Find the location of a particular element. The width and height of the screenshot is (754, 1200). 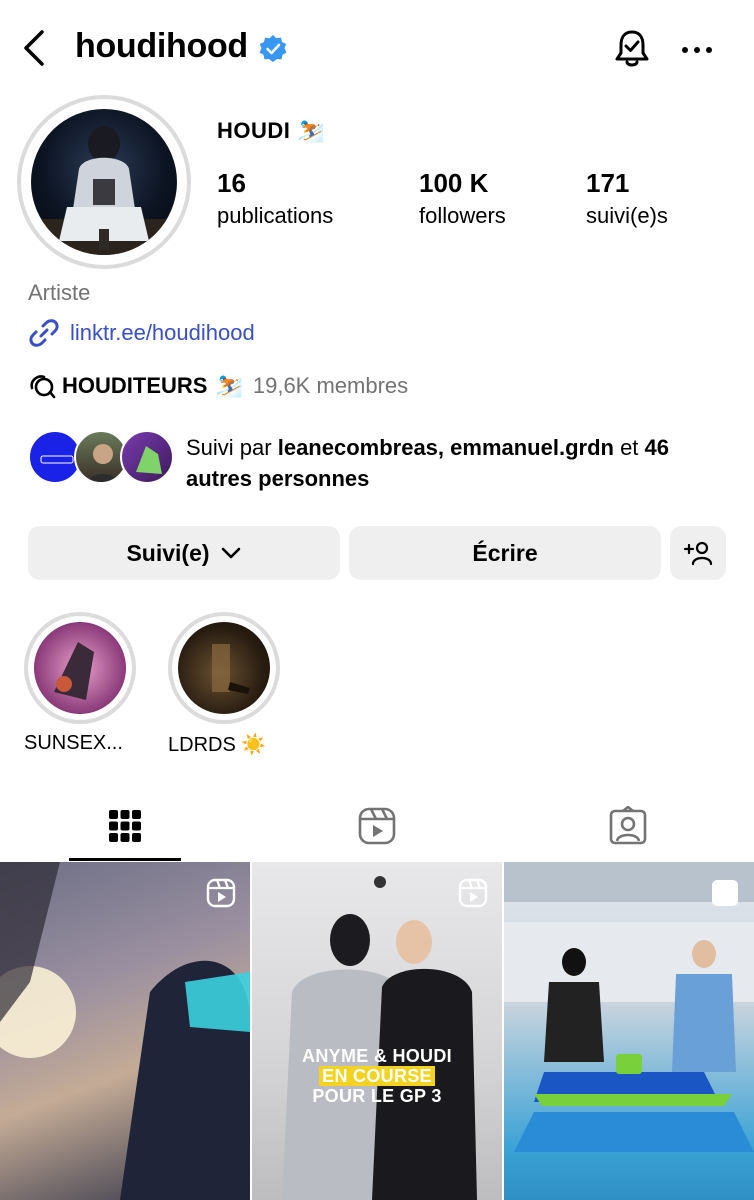

bell-check-icon is located at coordinates (632, 48).